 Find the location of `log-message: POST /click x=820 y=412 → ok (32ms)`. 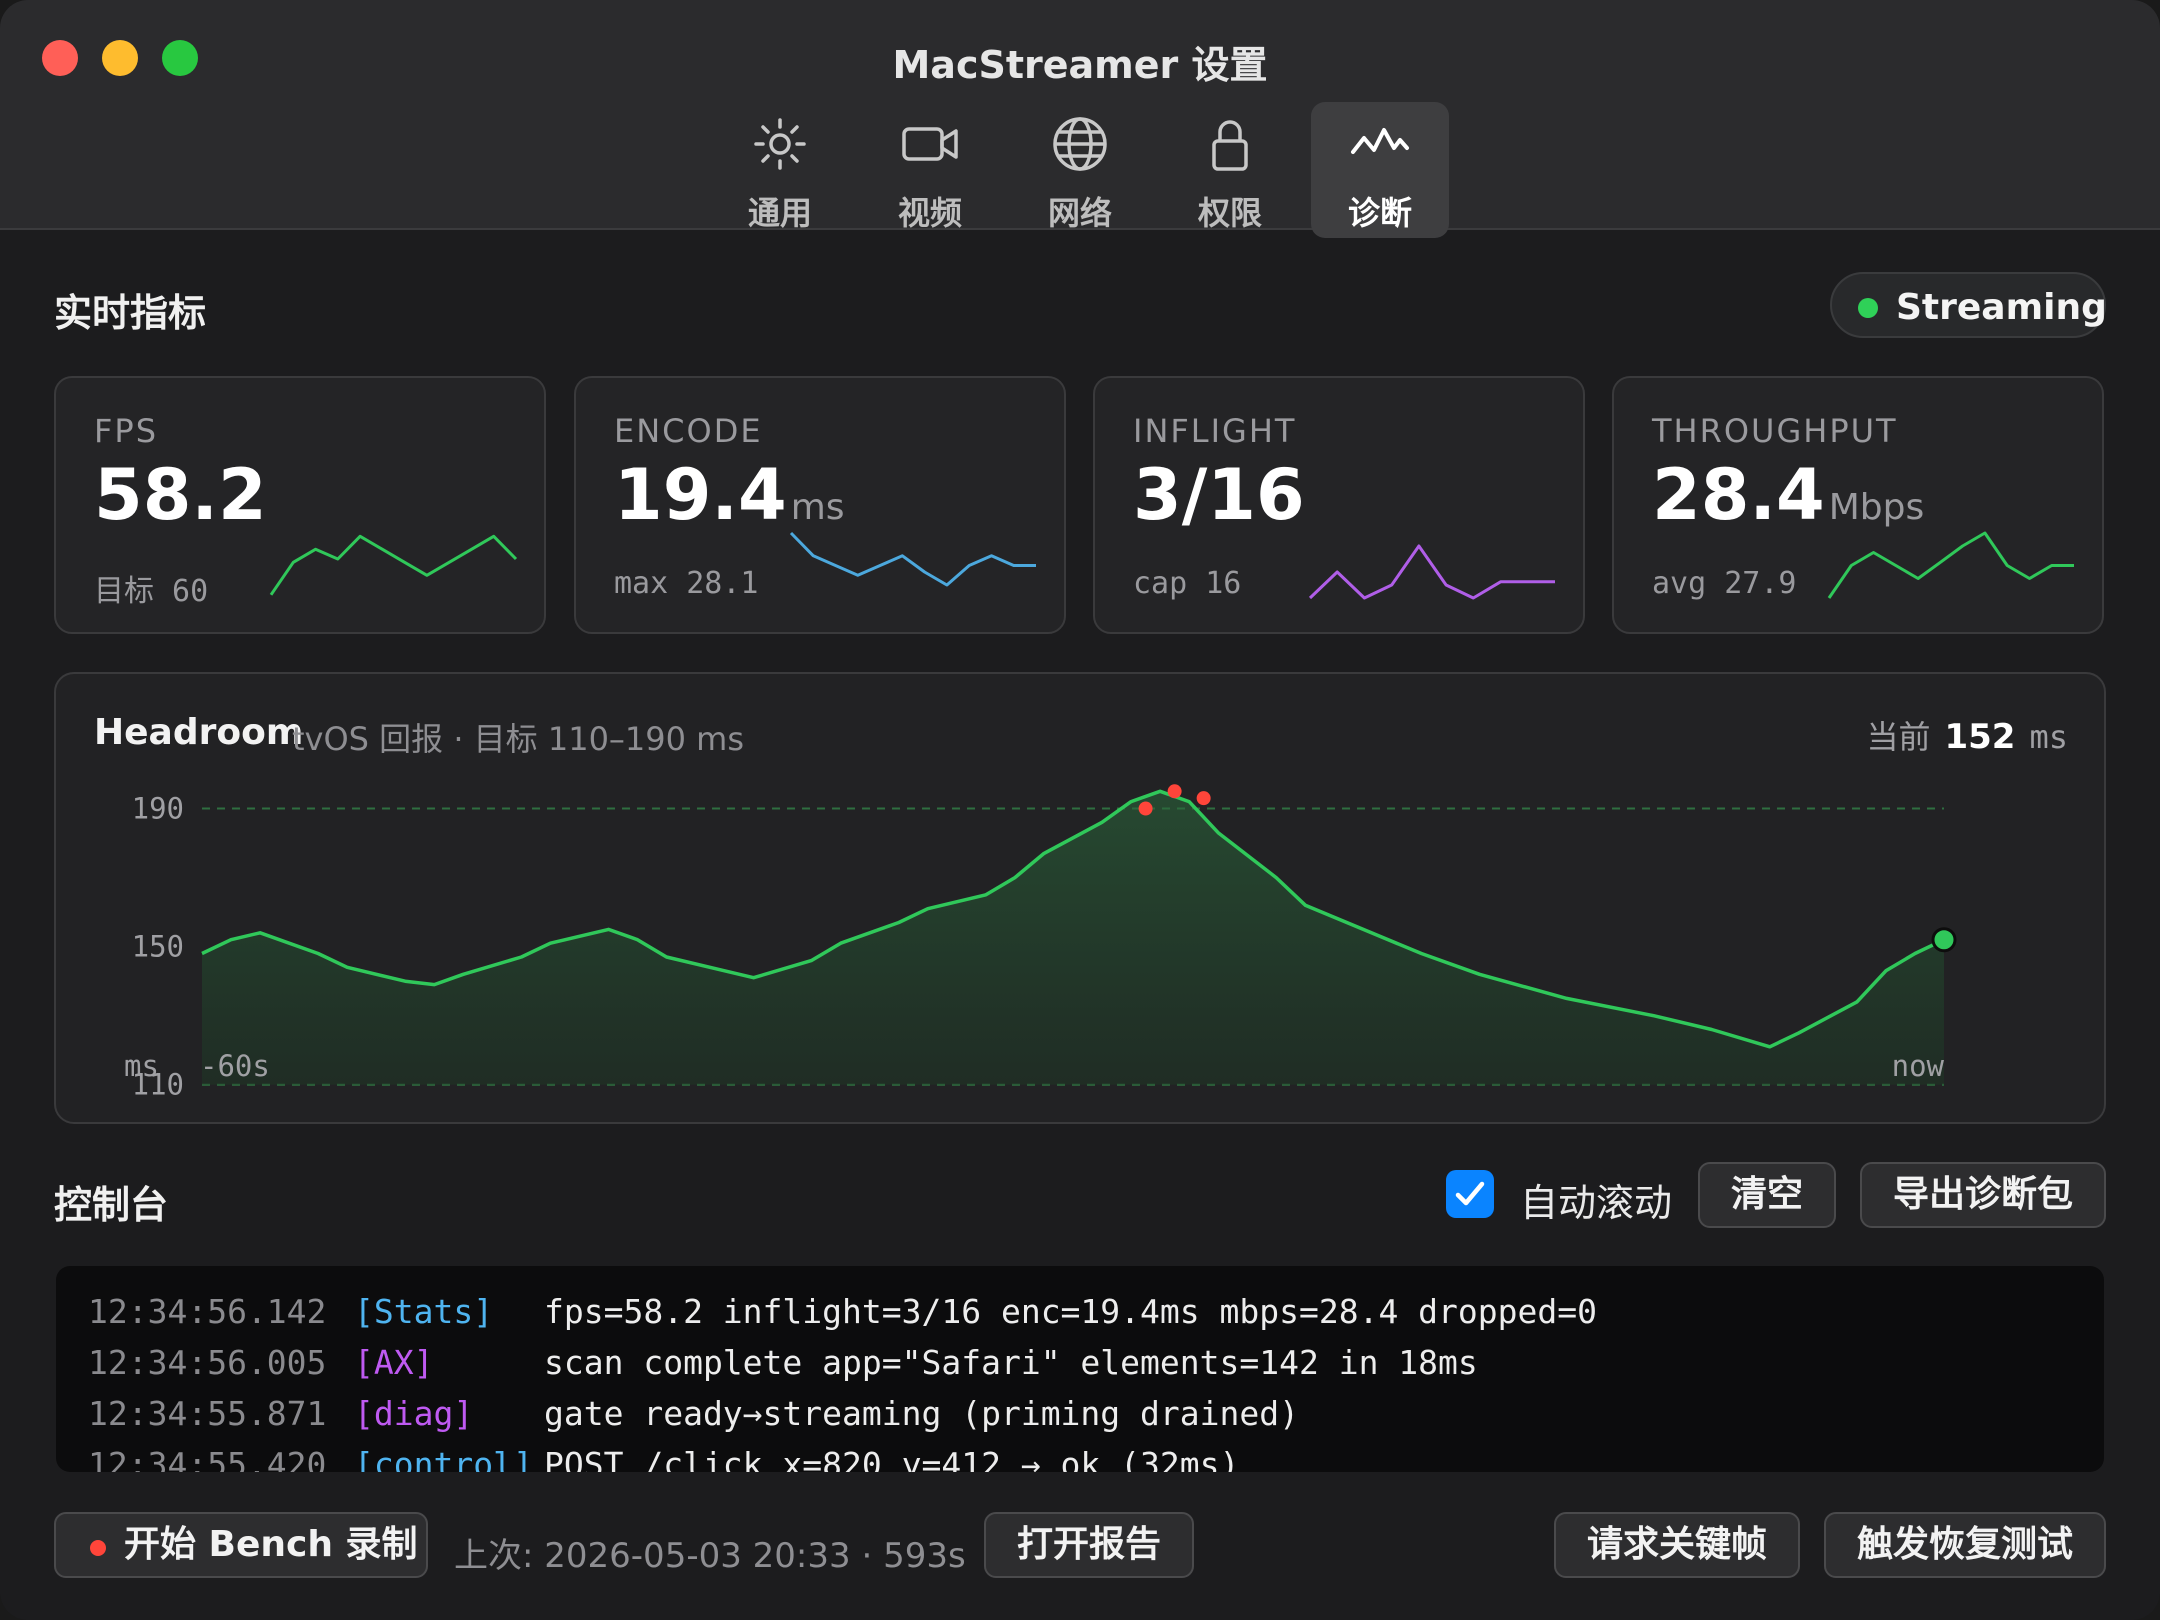

log-message: POST /click x=820 y=412 → ok (32ms) is located at coordinates (892, 1458).